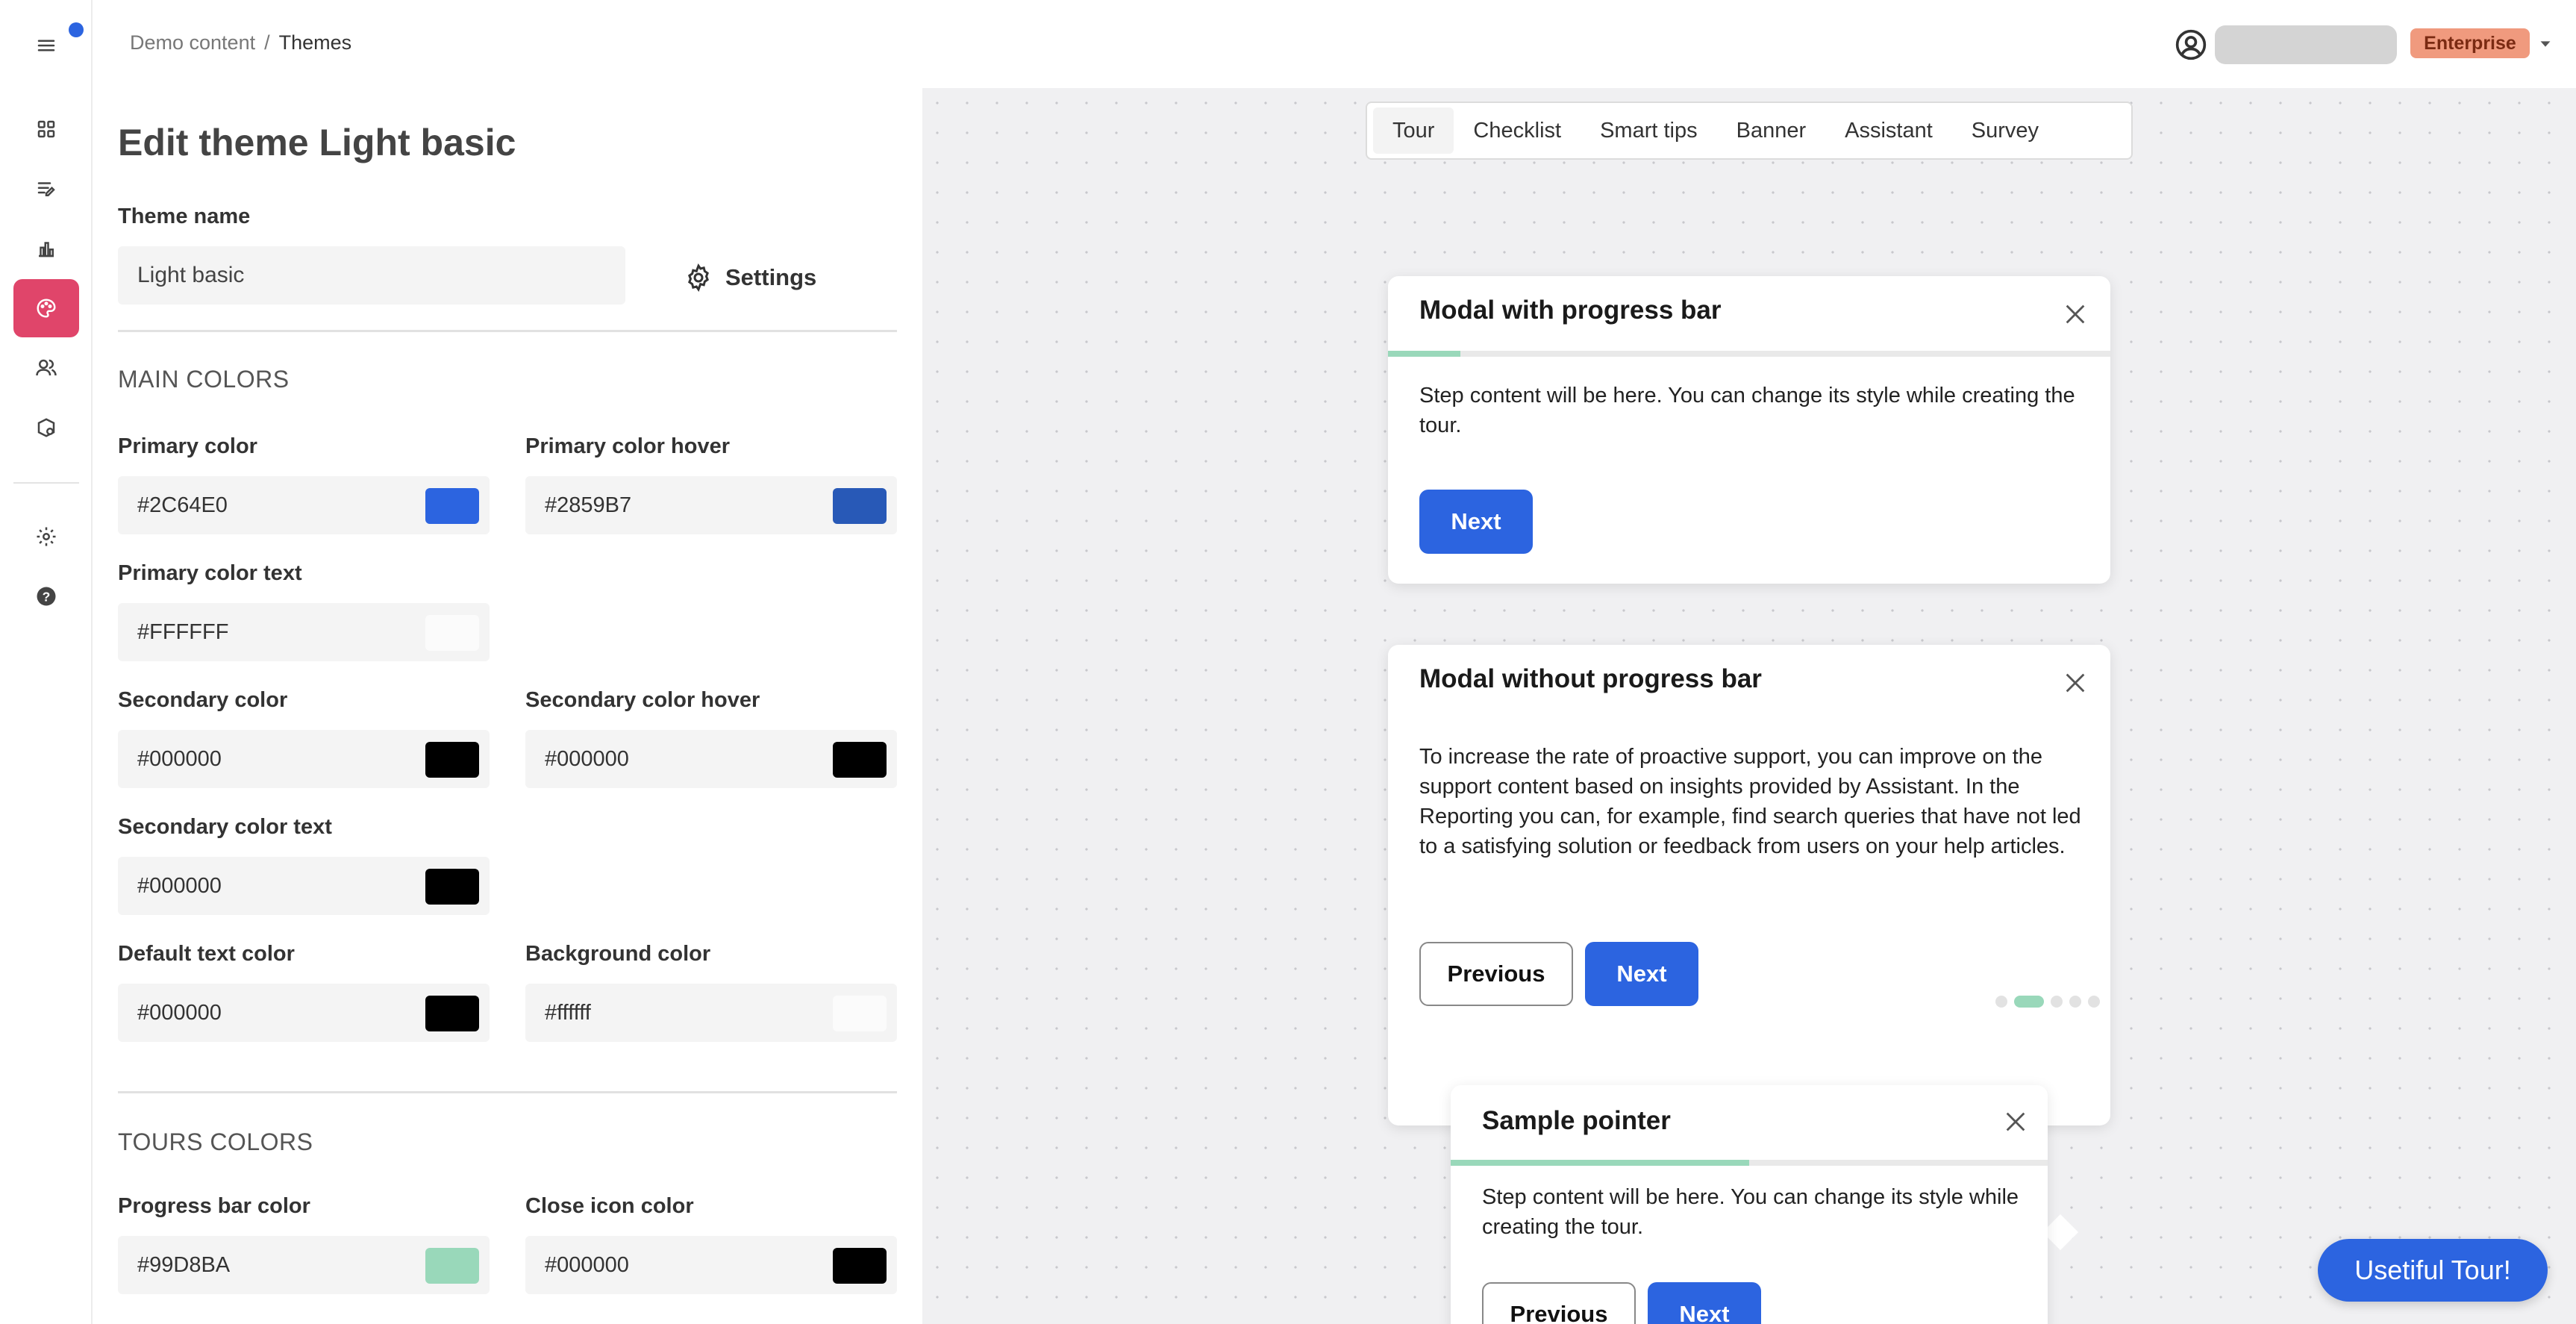 This screenshot has width=2576, height=1324. Describe the element at coordinates (304, 505) in the screenshot. I see `primary-color-field: #2C64E0` at that location.